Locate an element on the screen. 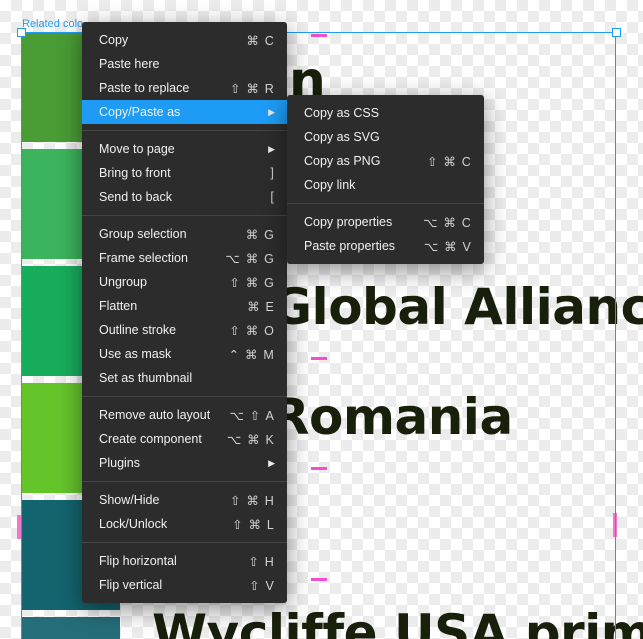 This screenshot has height=639, width=643. menu-item-shortcut: ⇧ ⌘ O is located at coordinates (252, 330).